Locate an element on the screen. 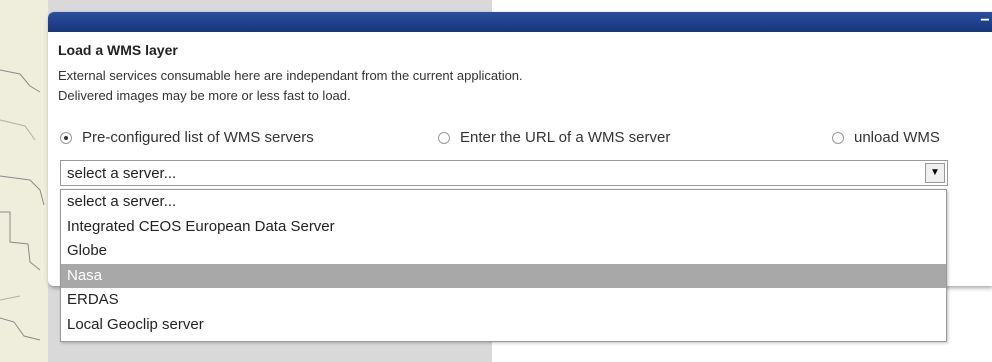 The height and width of the screenshot is (362, 992). dropdown-option: ERDAS is located at coordinates (503, 300).